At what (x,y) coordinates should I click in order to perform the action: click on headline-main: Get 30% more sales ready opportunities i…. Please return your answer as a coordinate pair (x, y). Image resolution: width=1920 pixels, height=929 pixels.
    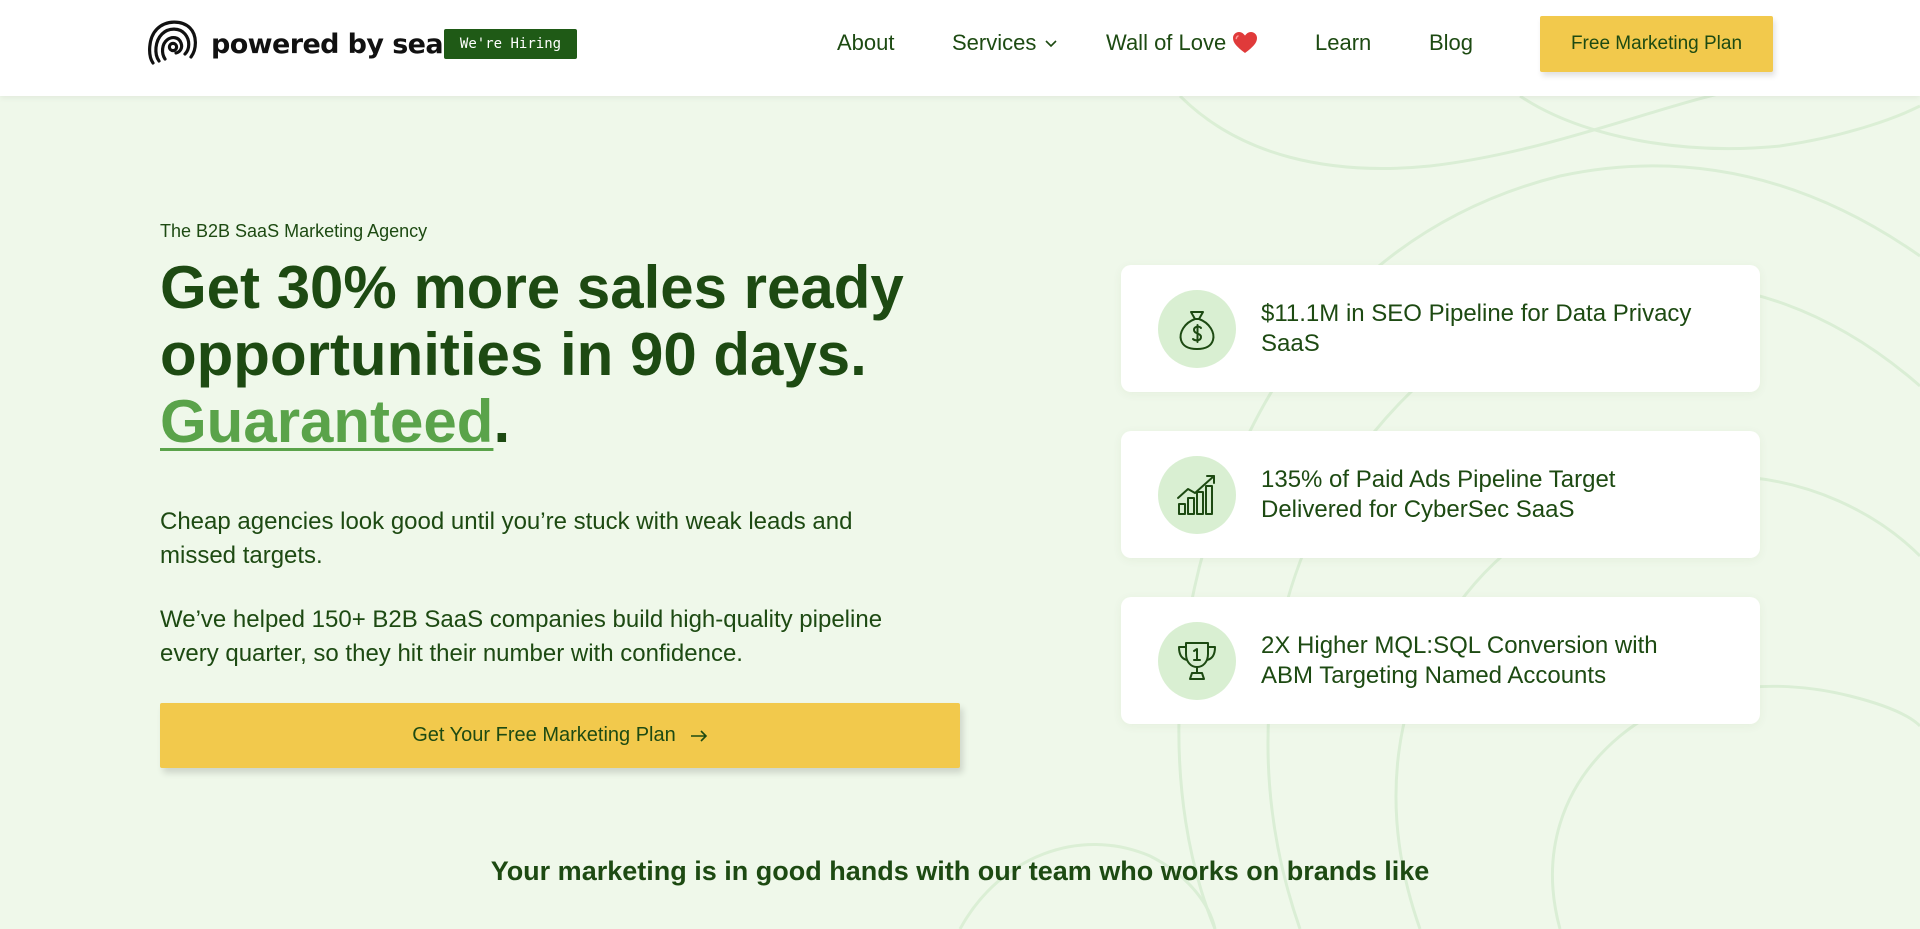
    Looking at the image, I should click on (532, 321).